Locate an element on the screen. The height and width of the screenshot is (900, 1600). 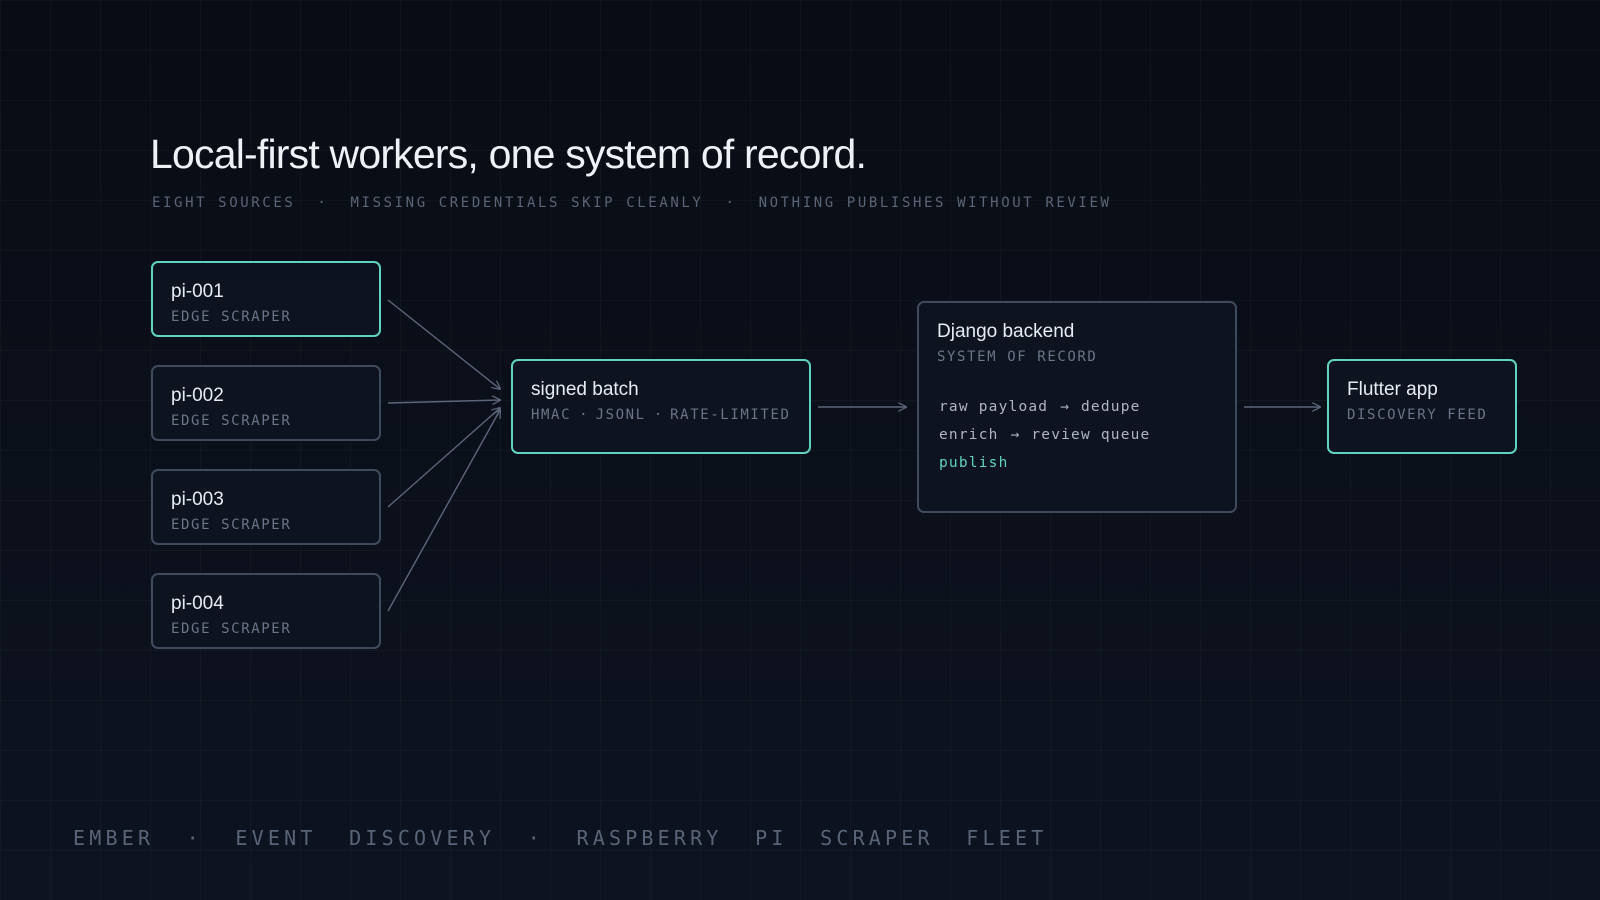
step-enrich: enrich is located at coordinates (969, 435).